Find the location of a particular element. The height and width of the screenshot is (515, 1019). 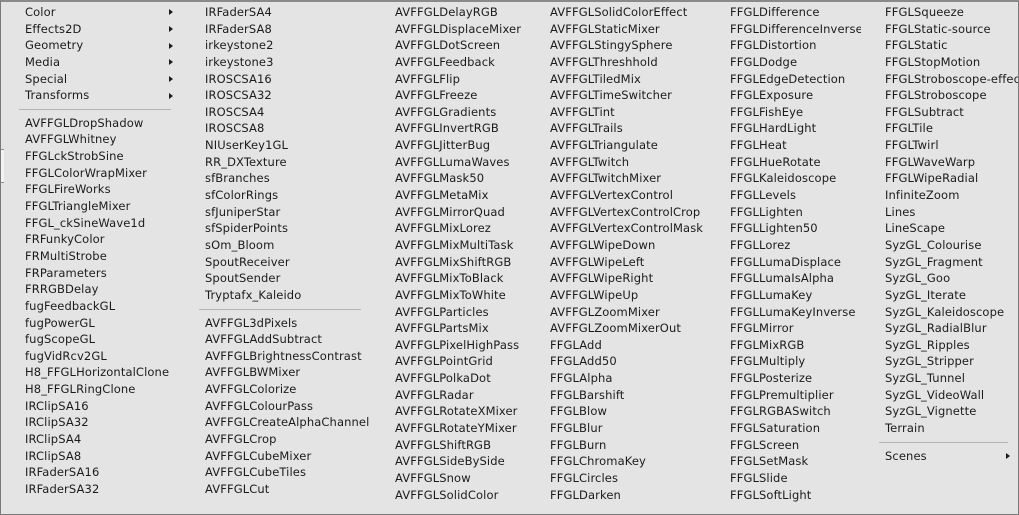

menu-item-sfspiderpoints: sfSpiderPoints is located at coordinates (276, 228).